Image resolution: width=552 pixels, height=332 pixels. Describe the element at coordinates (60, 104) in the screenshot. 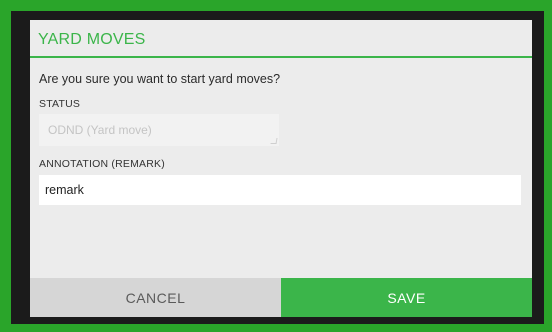

I see `status-label: STATUS` at that location.